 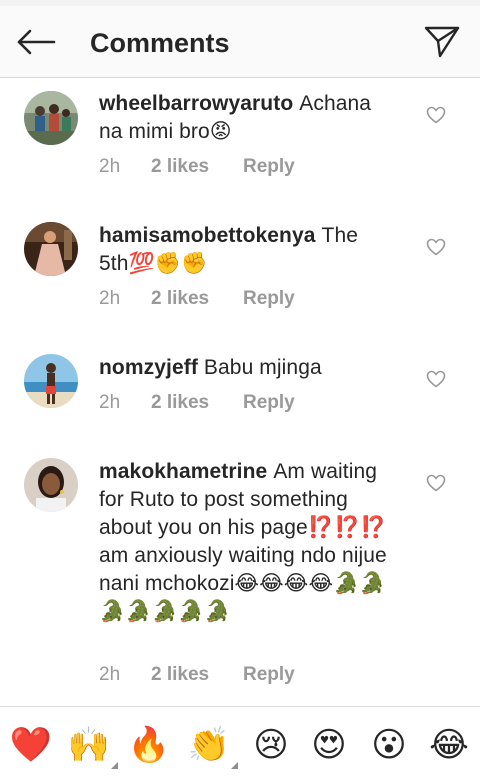 I want to click on comment-username: hamisamobettokenya, so click(x=207, y=235).